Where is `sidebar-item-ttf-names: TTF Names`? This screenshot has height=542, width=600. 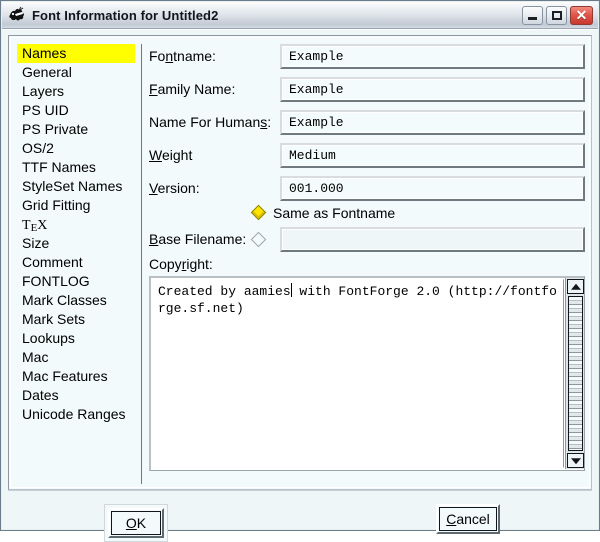 sidebar-item-ttf-names: TTF Names is located at coordinates (76, 167).